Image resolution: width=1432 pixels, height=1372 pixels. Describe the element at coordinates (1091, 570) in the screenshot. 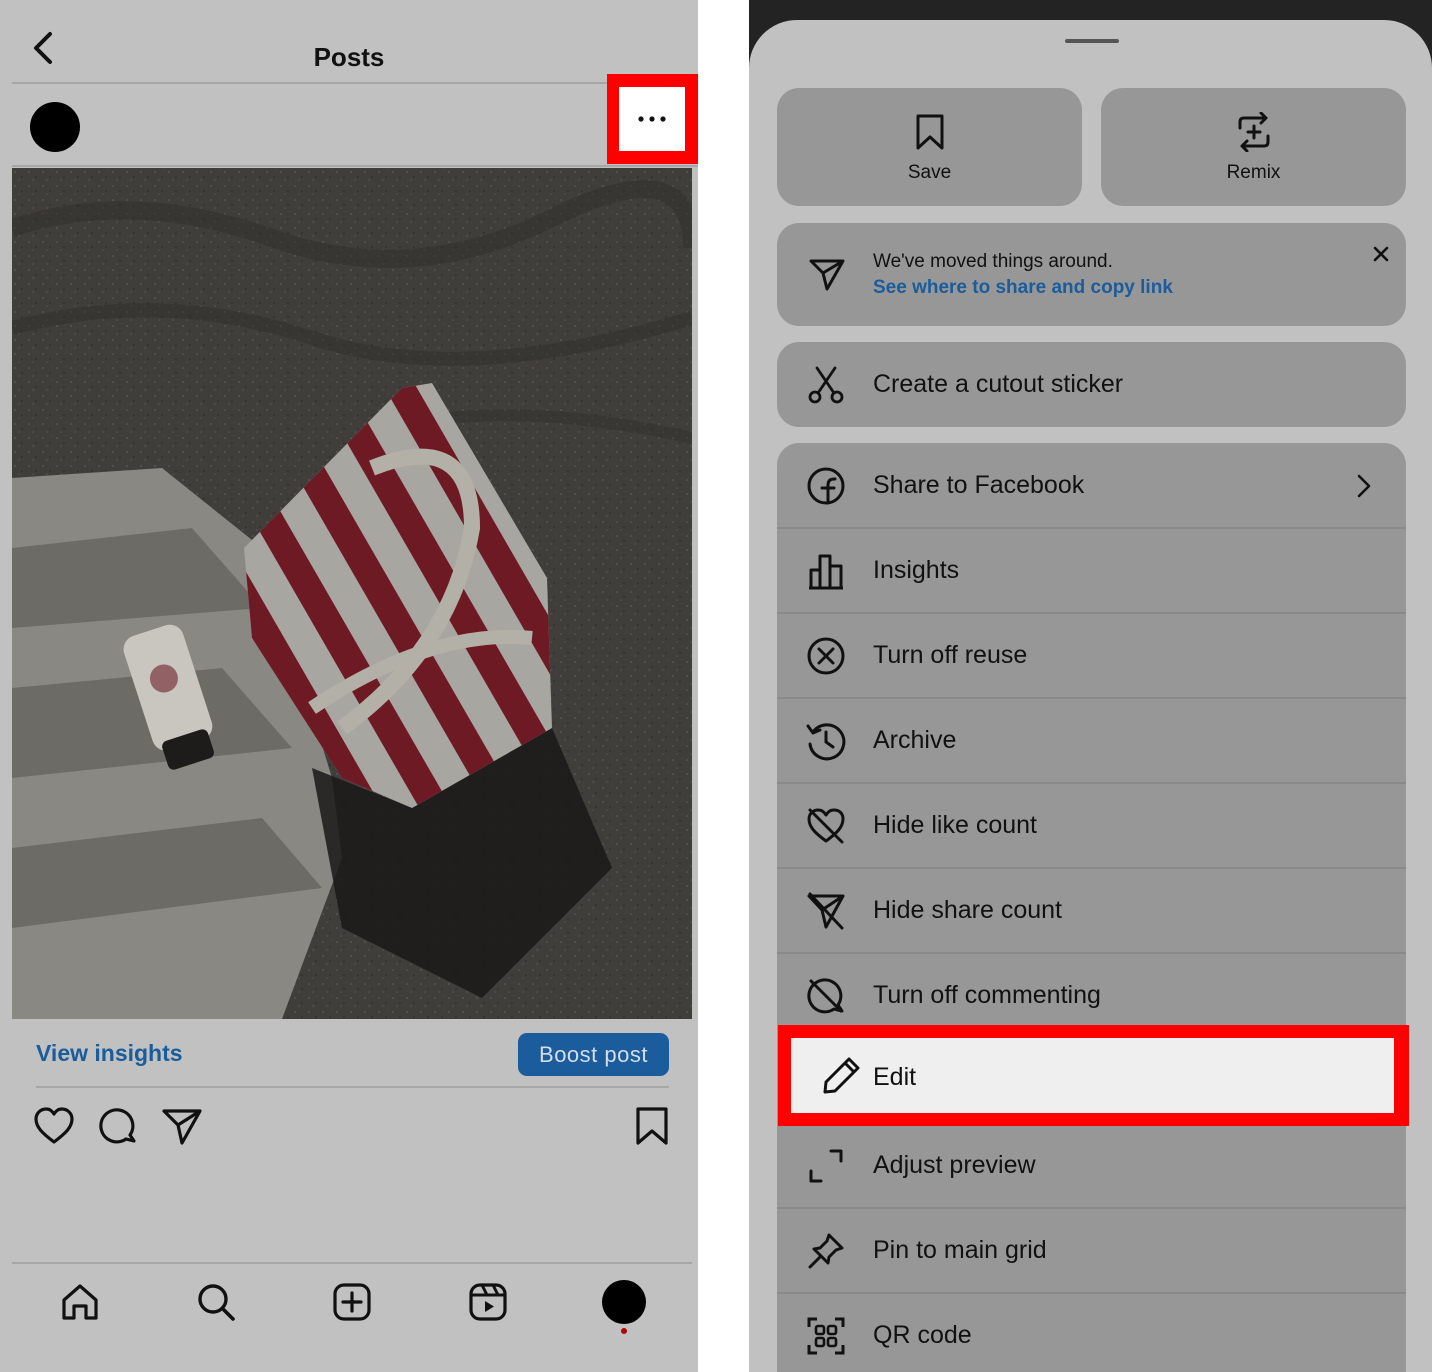

I see `menu-item-insights: Insights` at that location.